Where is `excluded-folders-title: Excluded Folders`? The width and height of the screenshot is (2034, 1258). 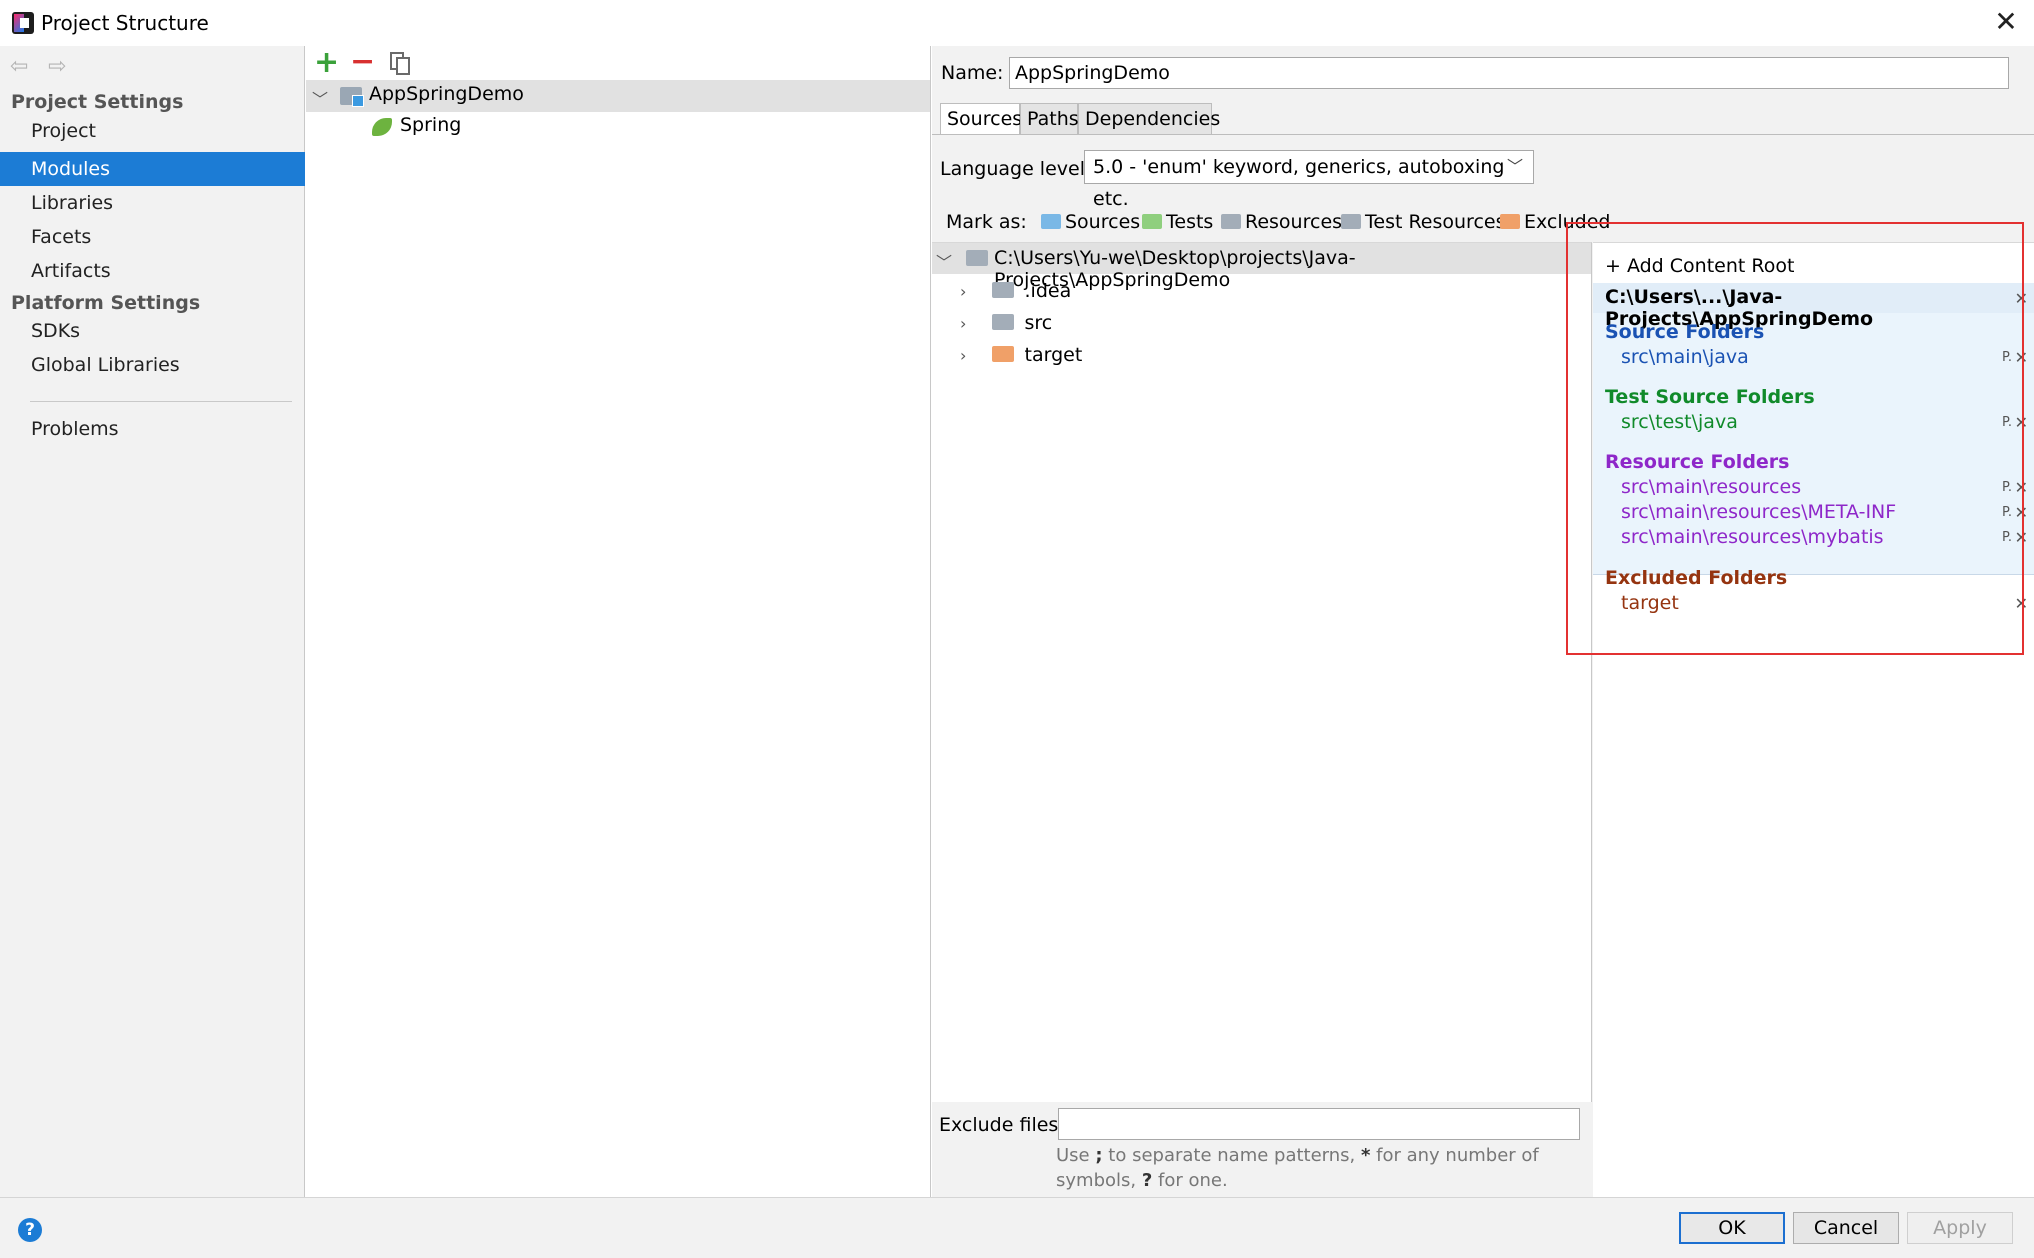
excluded-folders-title: Excluded Folders is located at coordinates (1696, 578).